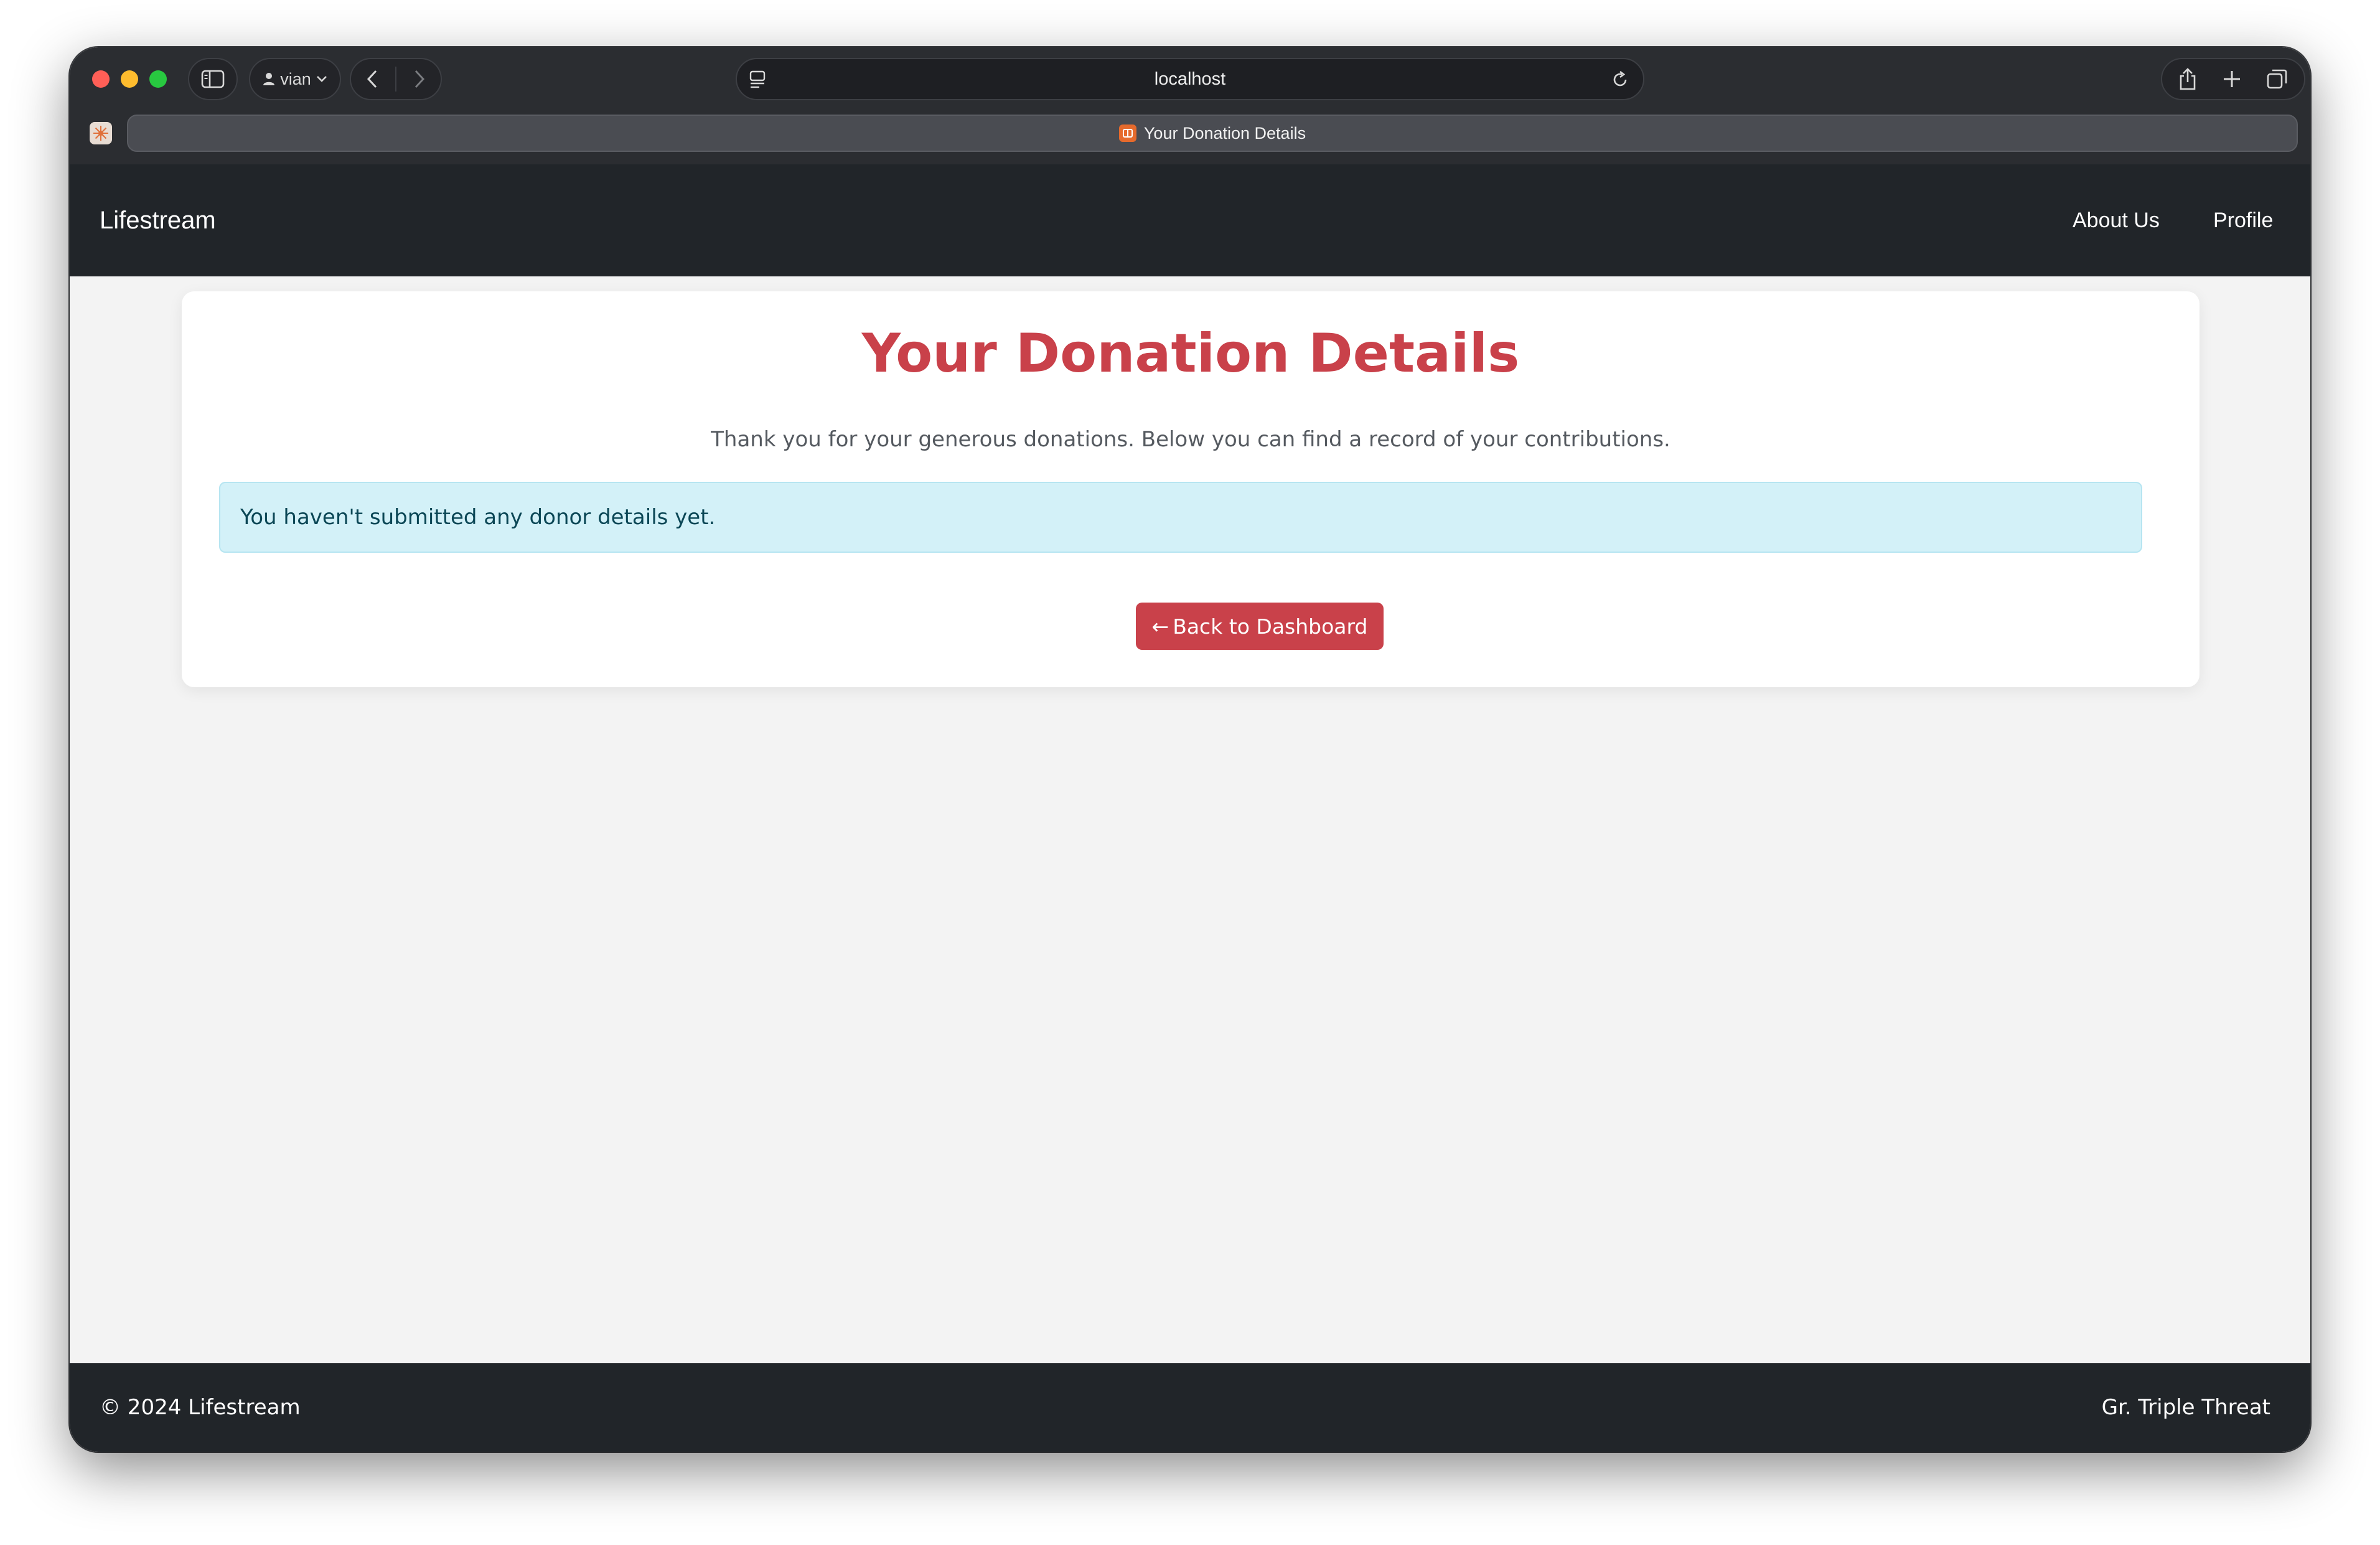  I want to click on toolbar-actions, so click(2233, 79).